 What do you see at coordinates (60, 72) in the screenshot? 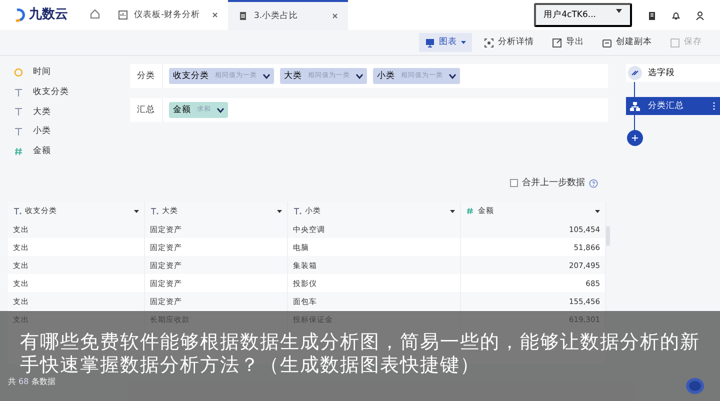
I see `field-item: 时间` at bounding box center [60, 72].